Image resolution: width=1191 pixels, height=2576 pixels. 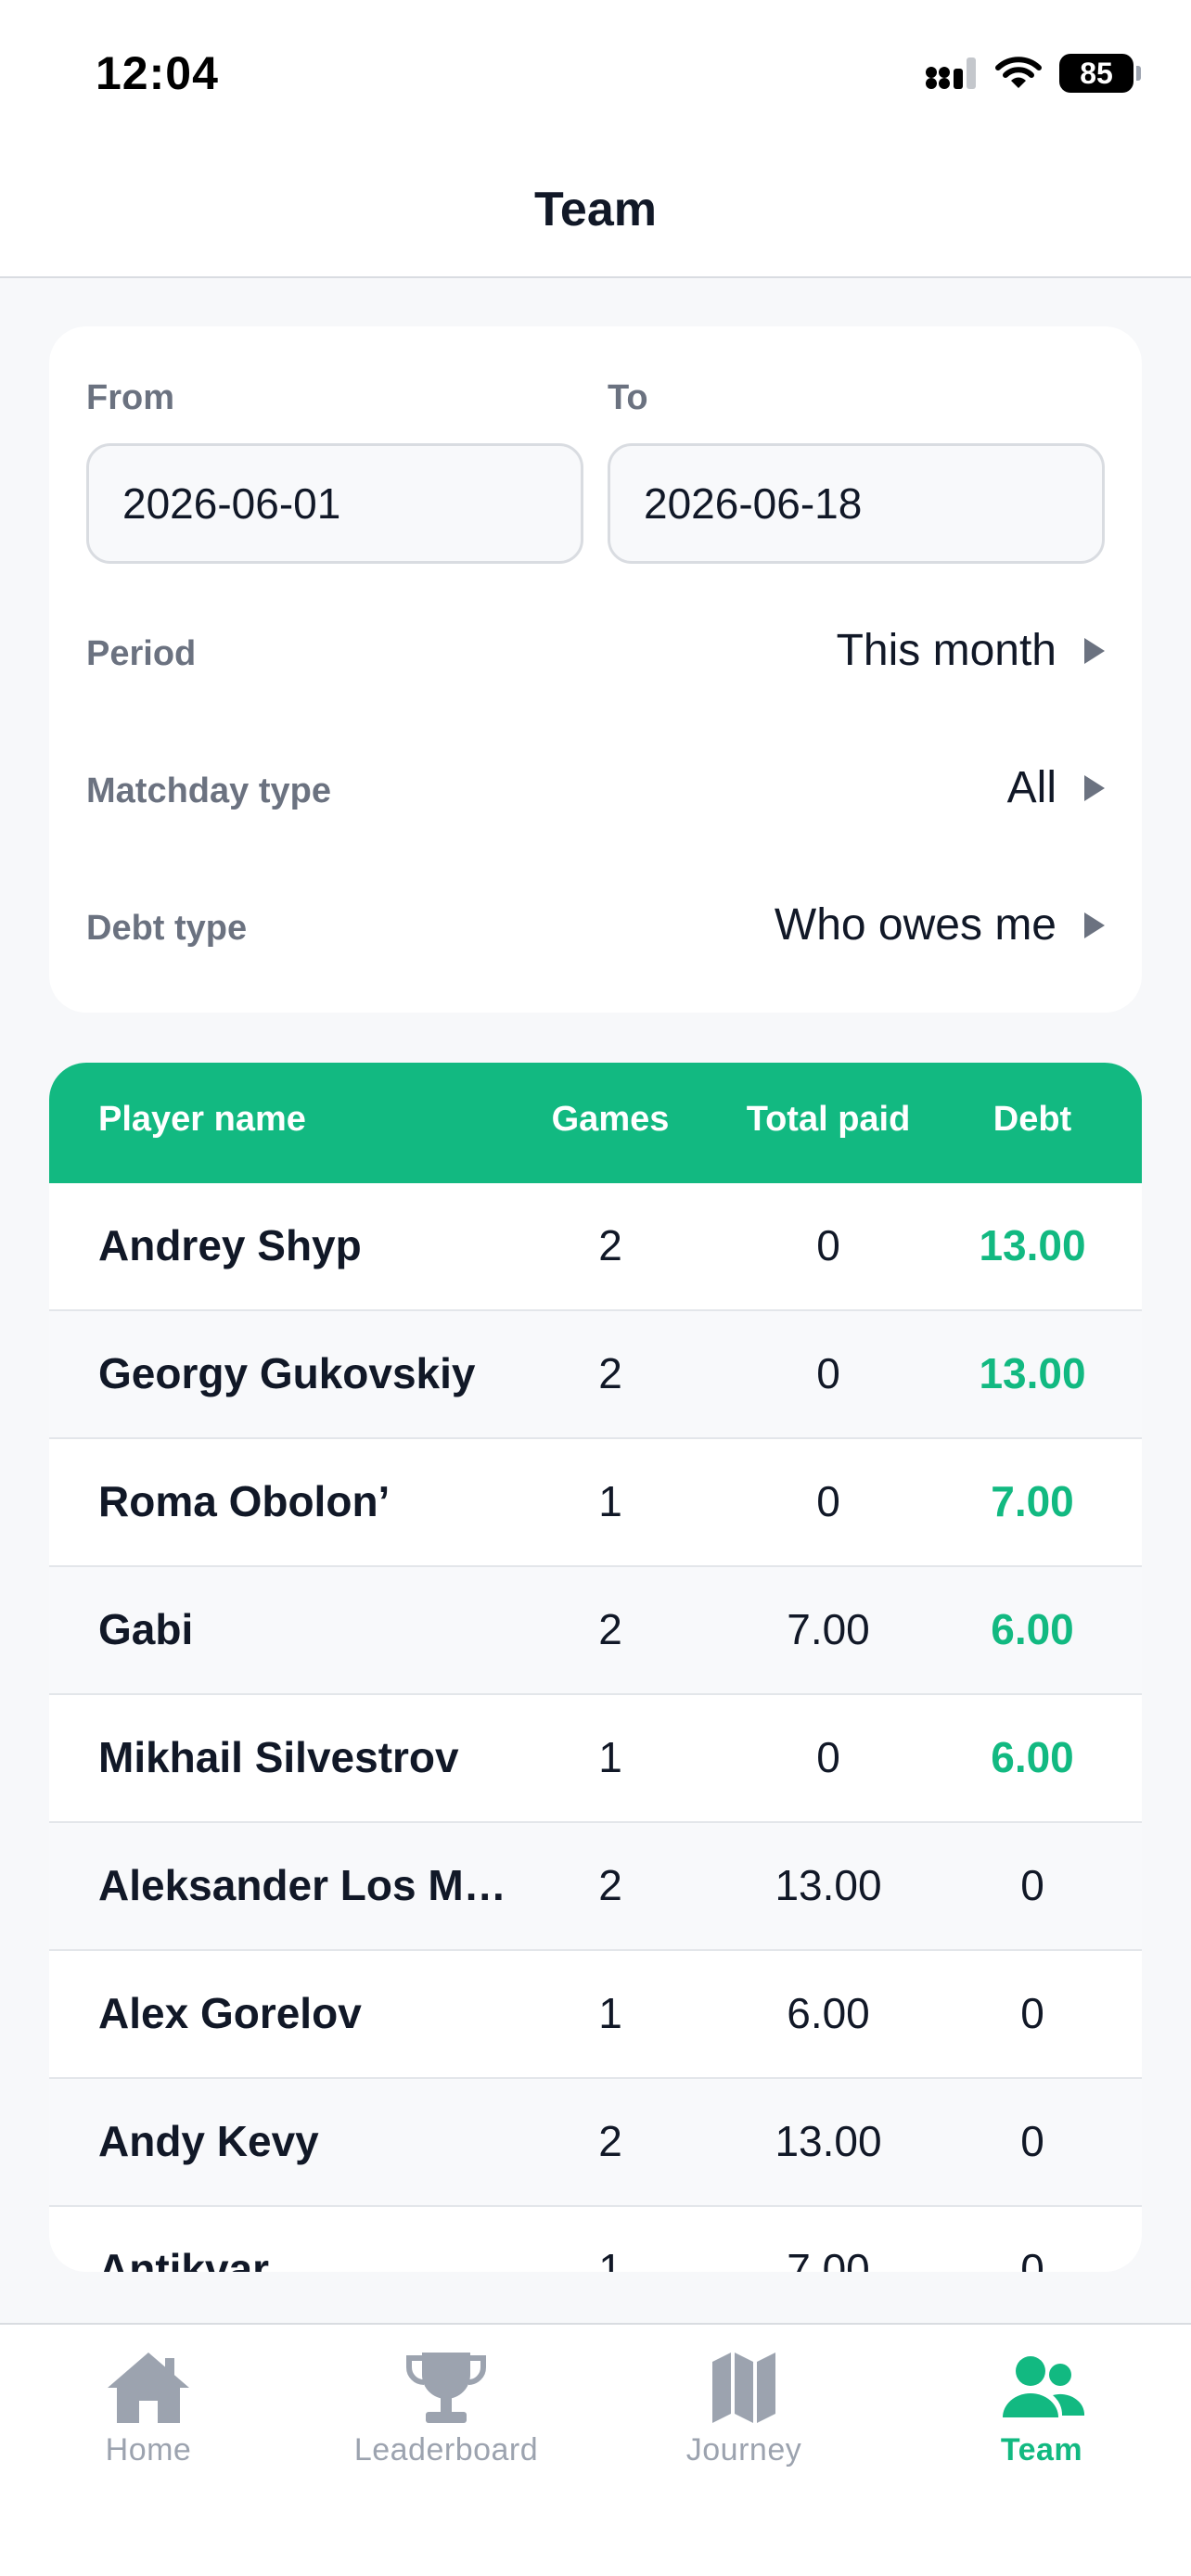 I want to click on to-date-input, so click(x=856, y=503).